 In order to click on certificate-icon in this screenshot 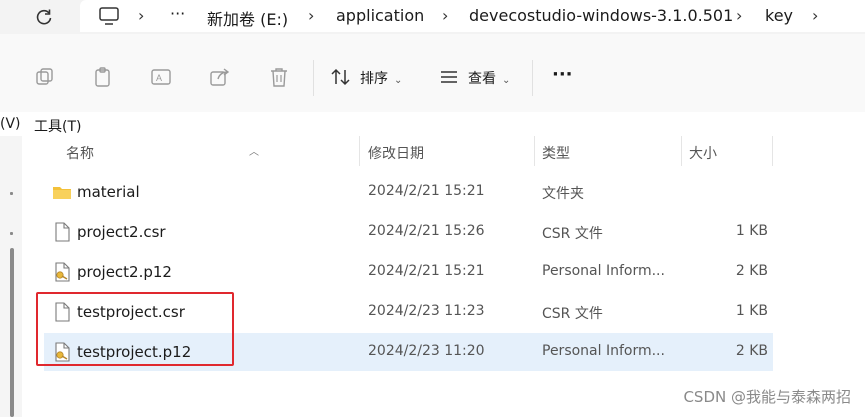, I will do `click(62, 272)`.